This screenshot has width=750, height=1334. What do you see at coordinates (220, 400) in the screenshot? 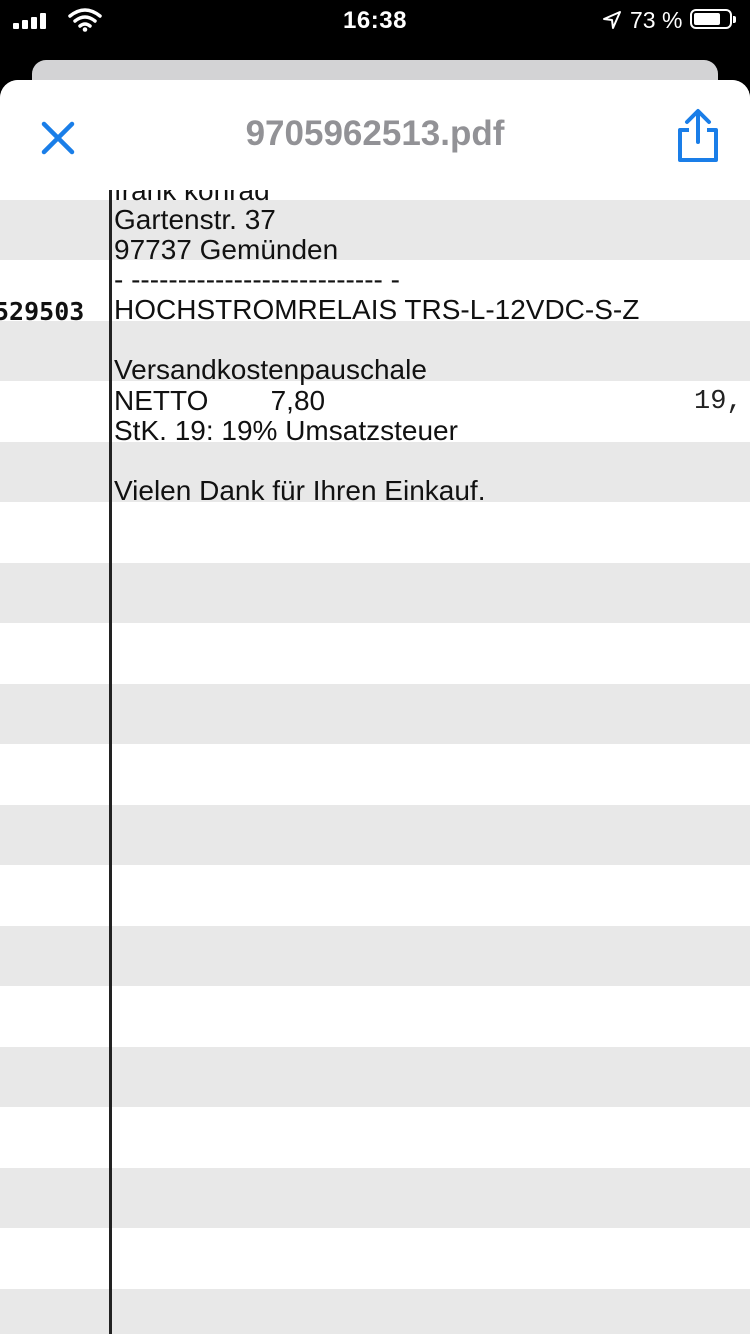
I see `doc-line-net: NETTO 7,80` at bounding box center [220, 400].